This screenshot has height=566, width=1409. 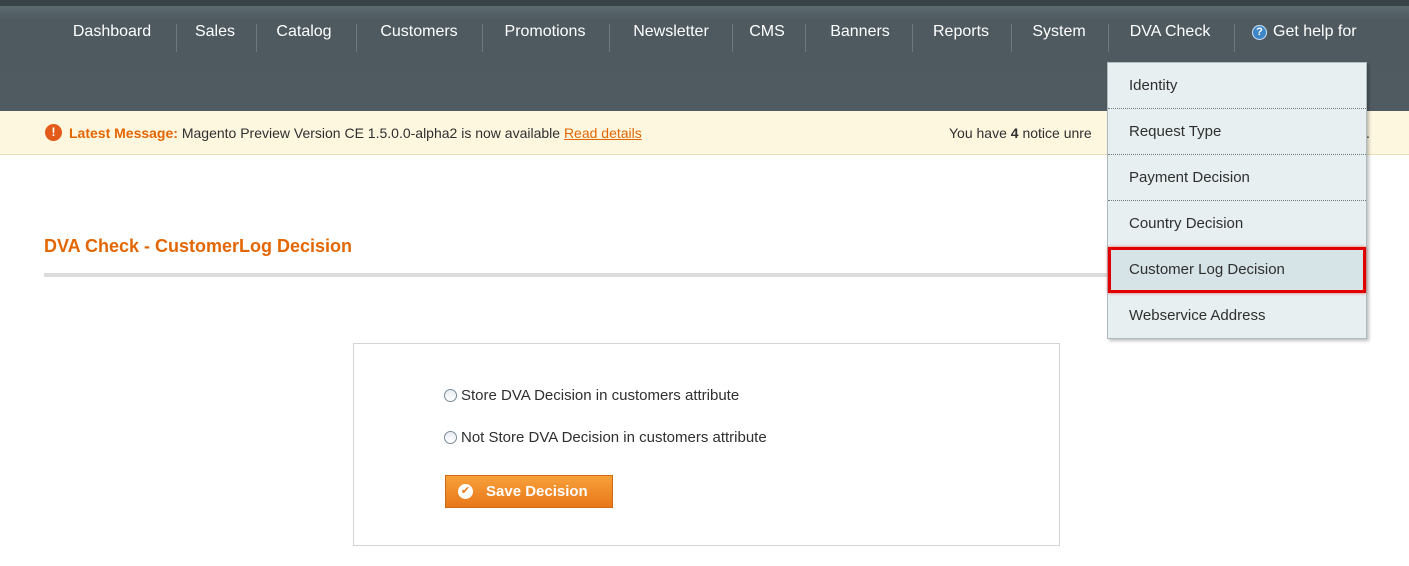 What do you see at coordinates (1237, 178) in the screenshot?
I see `menu-item-payment-decision: Payment Decision` at bounding box center [1237, 178].